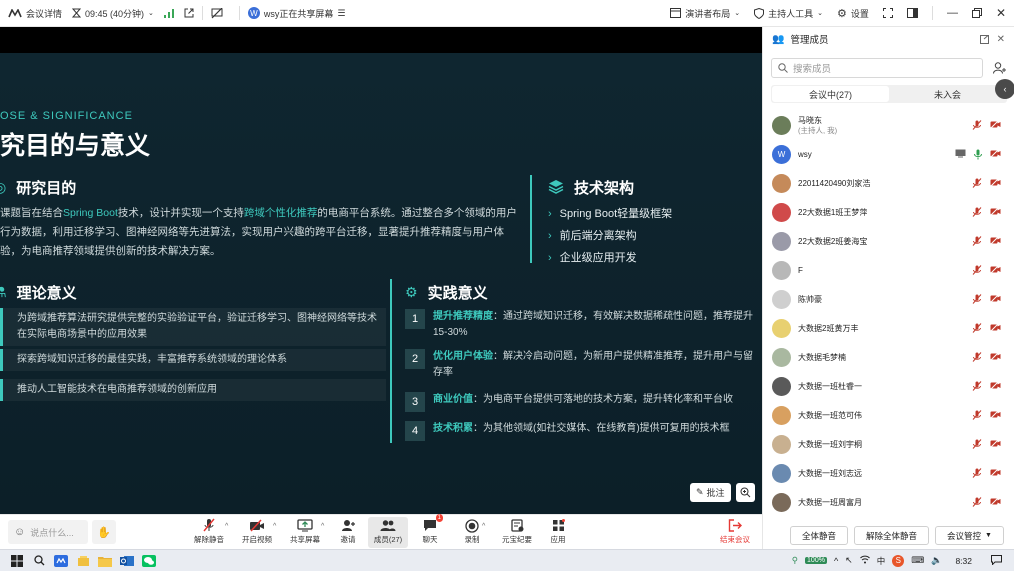 The width and height of the screenshot is (1014, 571). I want to click on member-row: 22大数据1班王梦萍, so click(888, 212).